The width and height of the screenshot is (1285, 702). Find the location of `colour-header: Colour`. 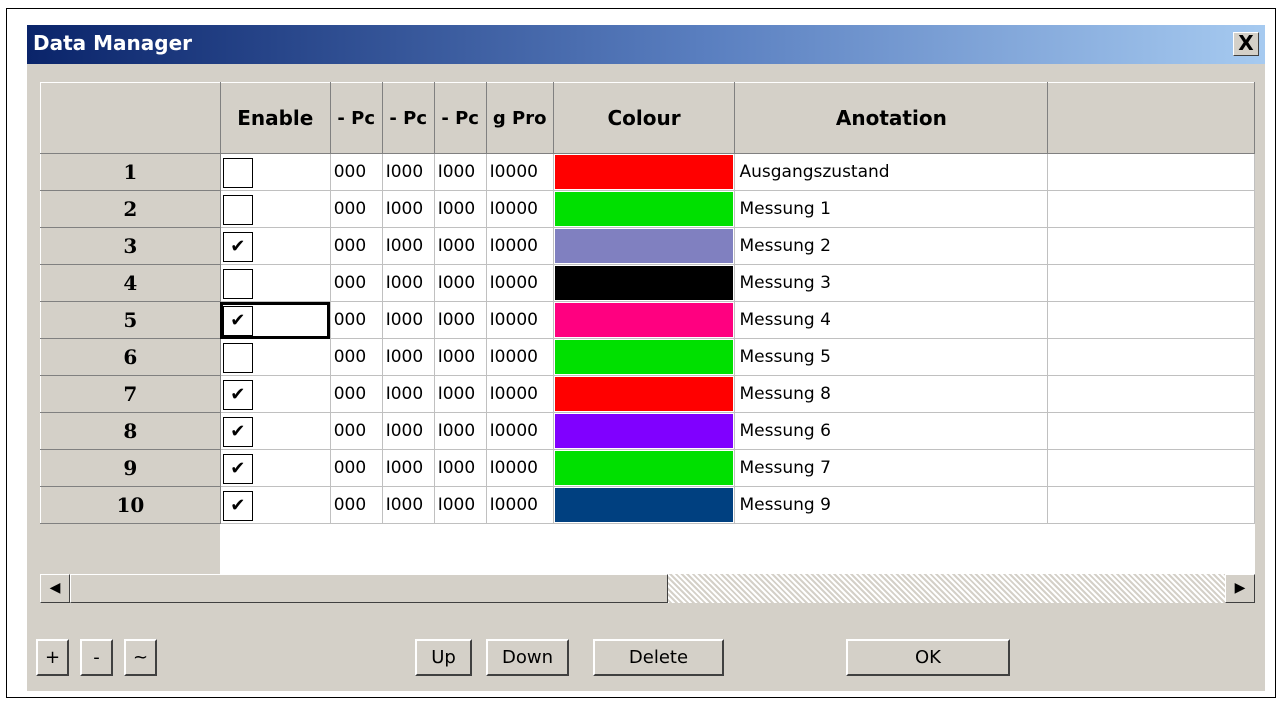

colour-header: Colour is located at coordinates (644, 118).